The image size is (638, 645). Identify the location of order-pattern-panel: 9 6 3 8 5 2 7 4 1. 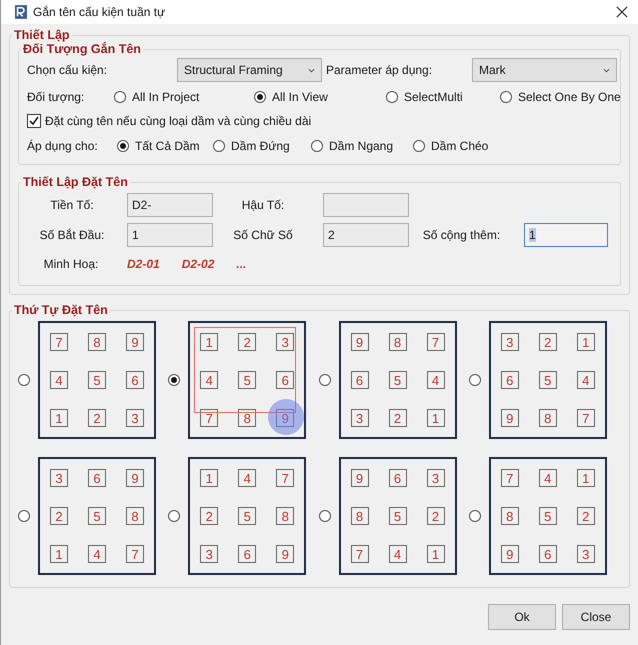
(397, 516).